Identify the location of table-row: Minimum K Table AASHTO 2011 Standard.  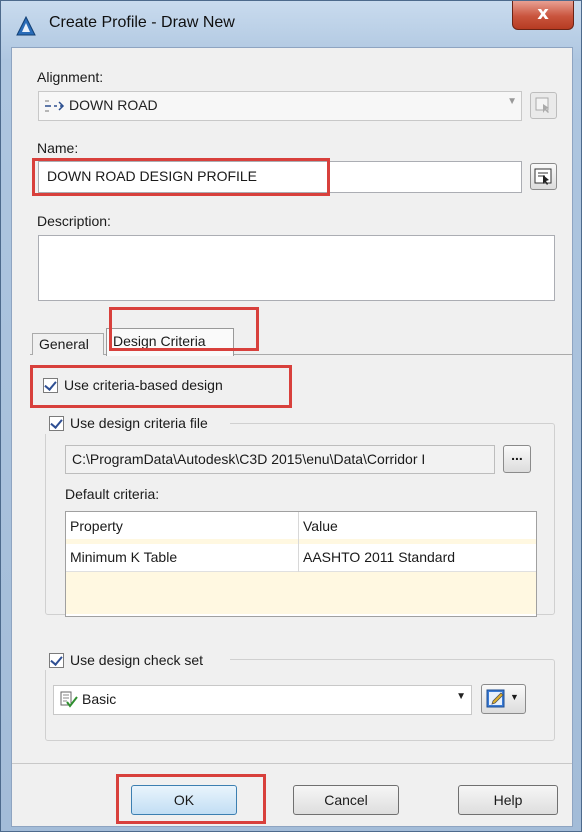
(301, 558).